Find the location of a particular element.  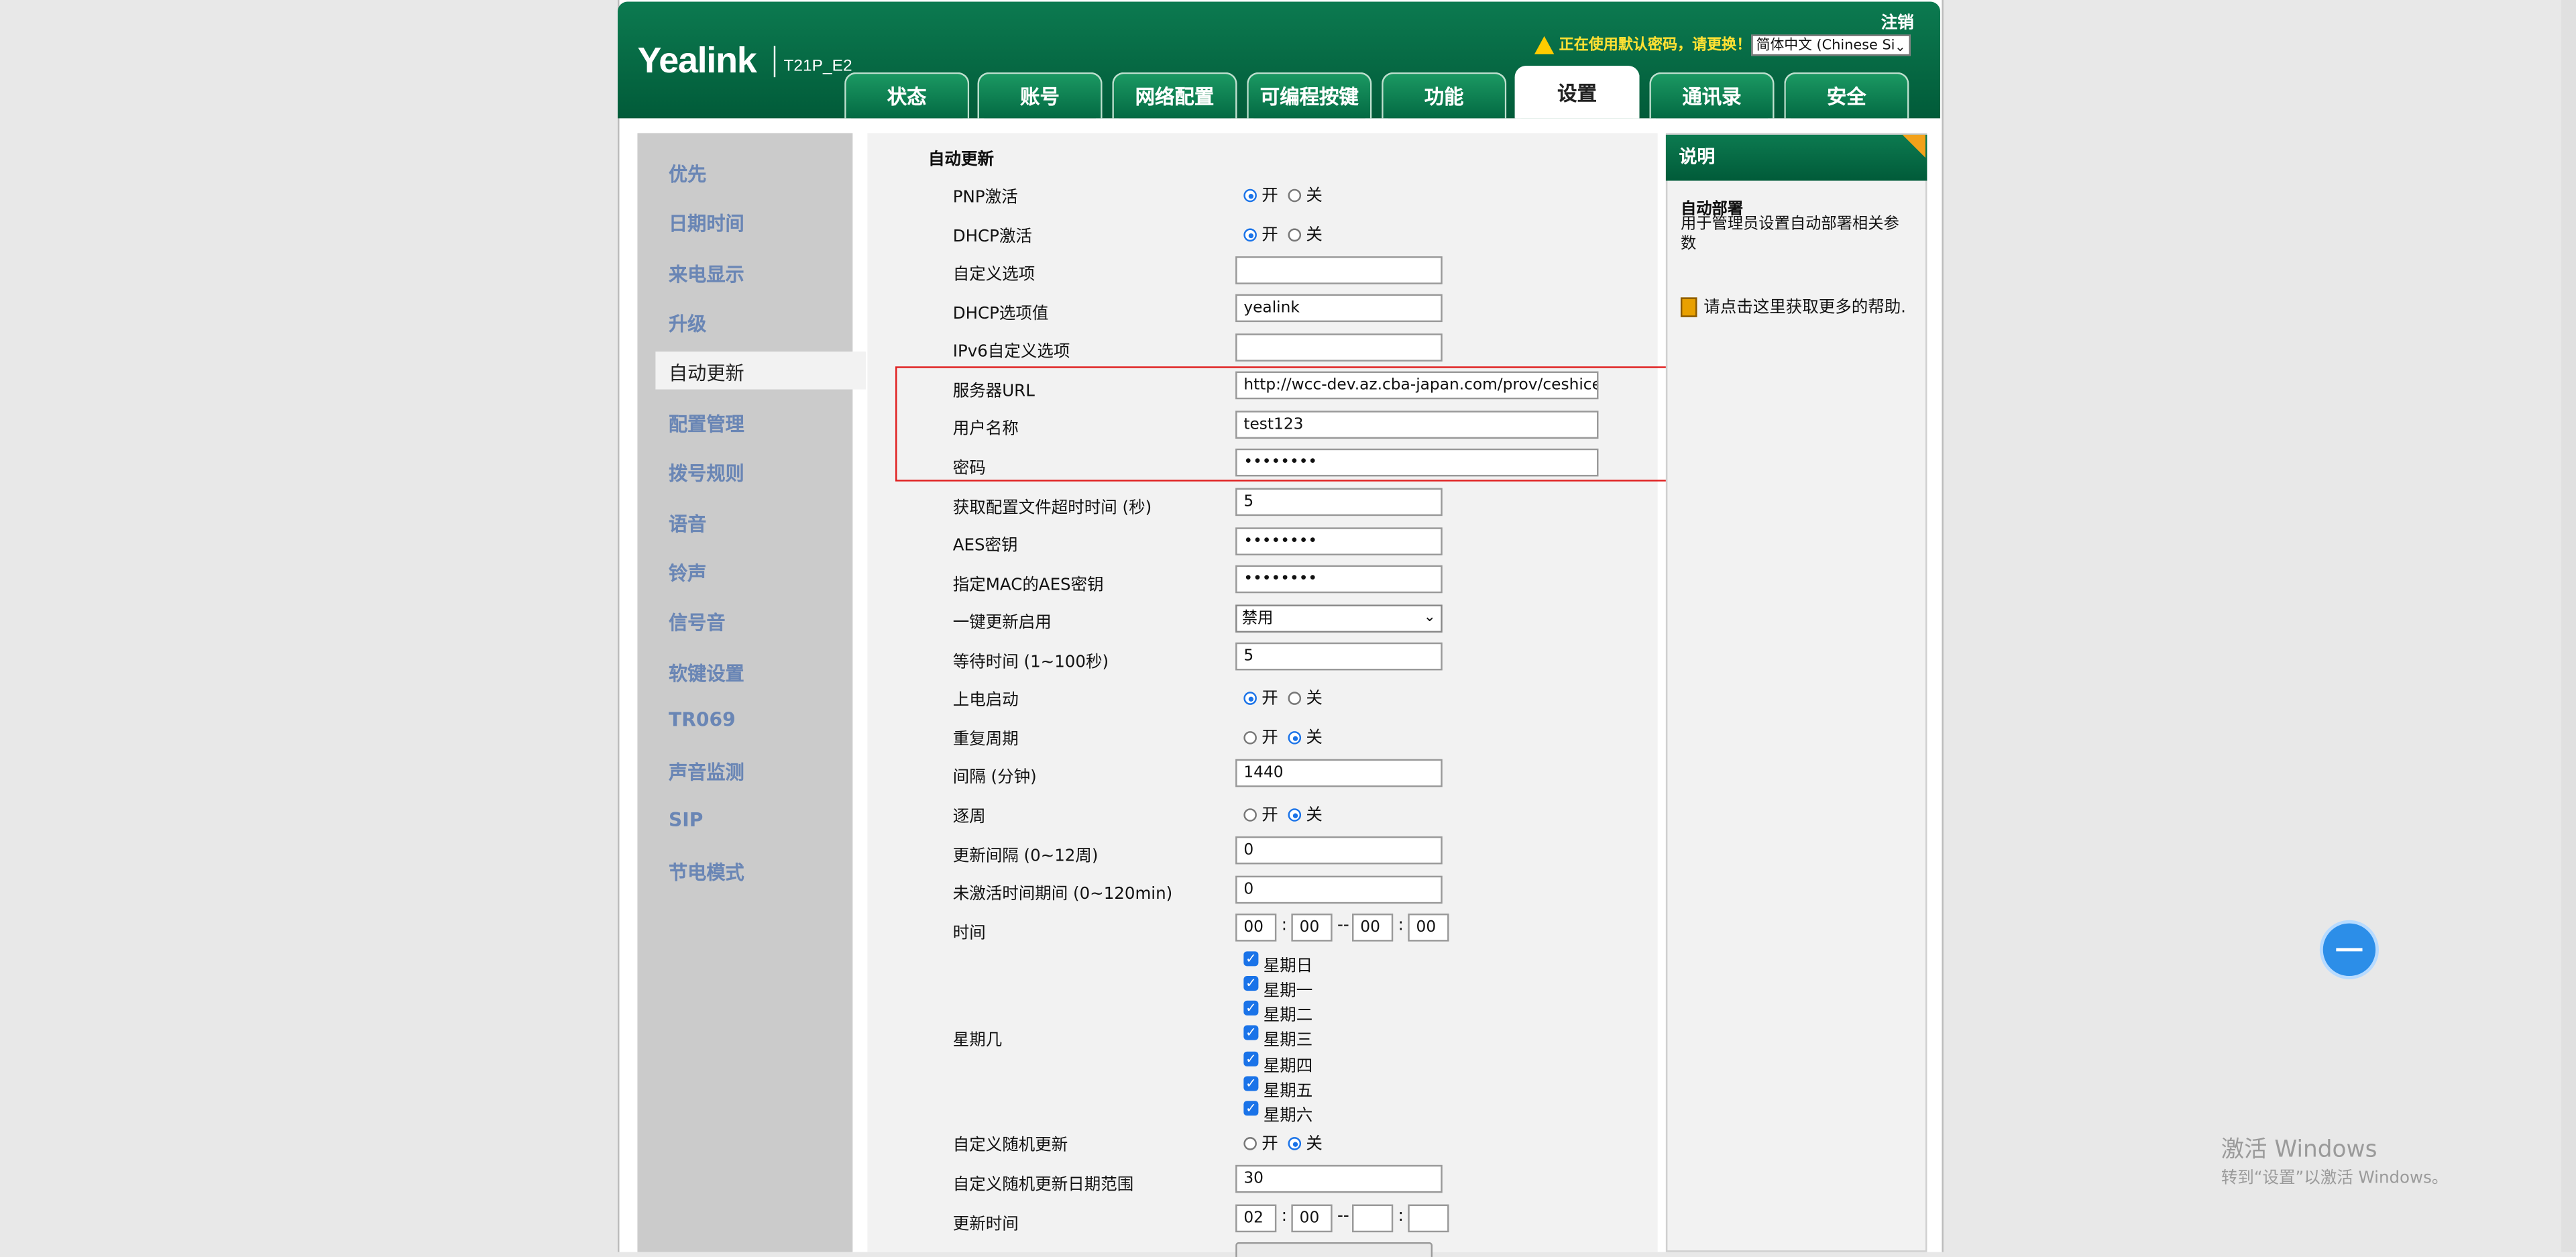

tab-security: 安全 is located at coordinates (1846, 96).